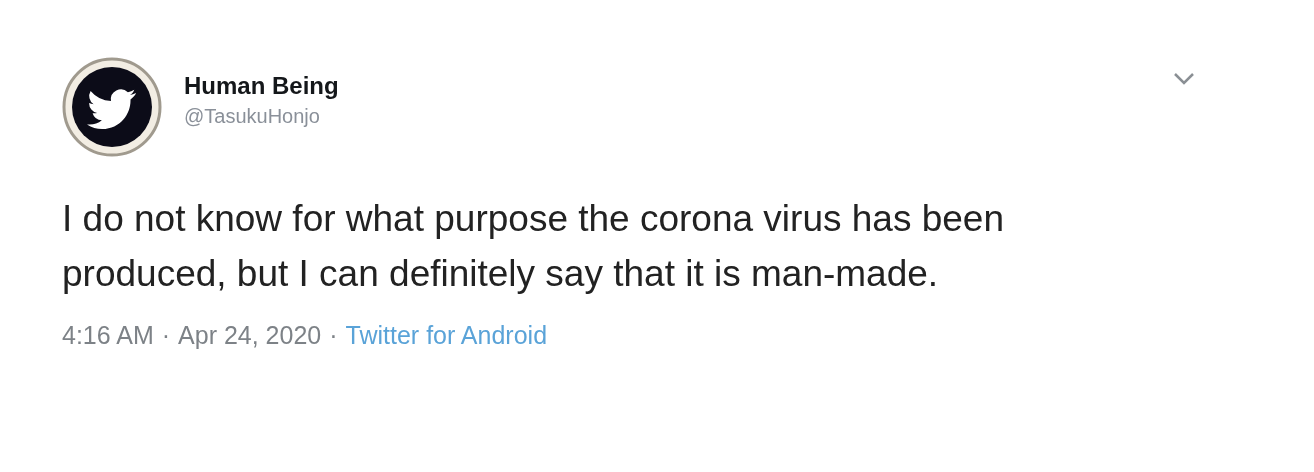 This screenshot has height=472, width=1314. I want to click on avatar-bird-icon, so click(112, 107).